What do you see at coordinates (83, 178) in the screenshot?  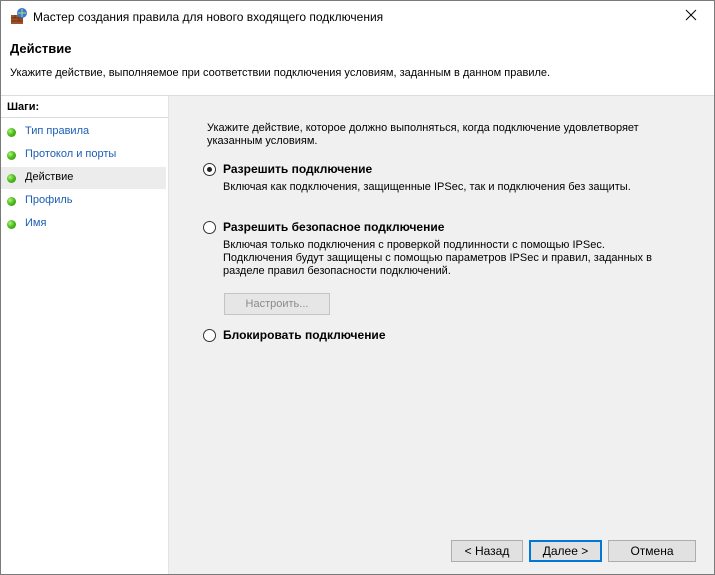 I see `sidebar-item-action: Действие` at bounding box center [83, 178].